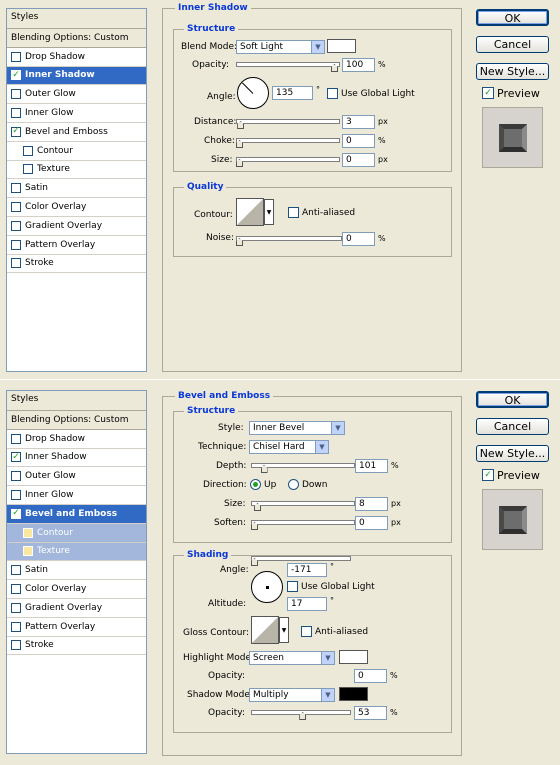  What do you see at coordinates (341, 46) in the screenshot?
I see `blend-color-swatch` at bounding box center [341, 46].